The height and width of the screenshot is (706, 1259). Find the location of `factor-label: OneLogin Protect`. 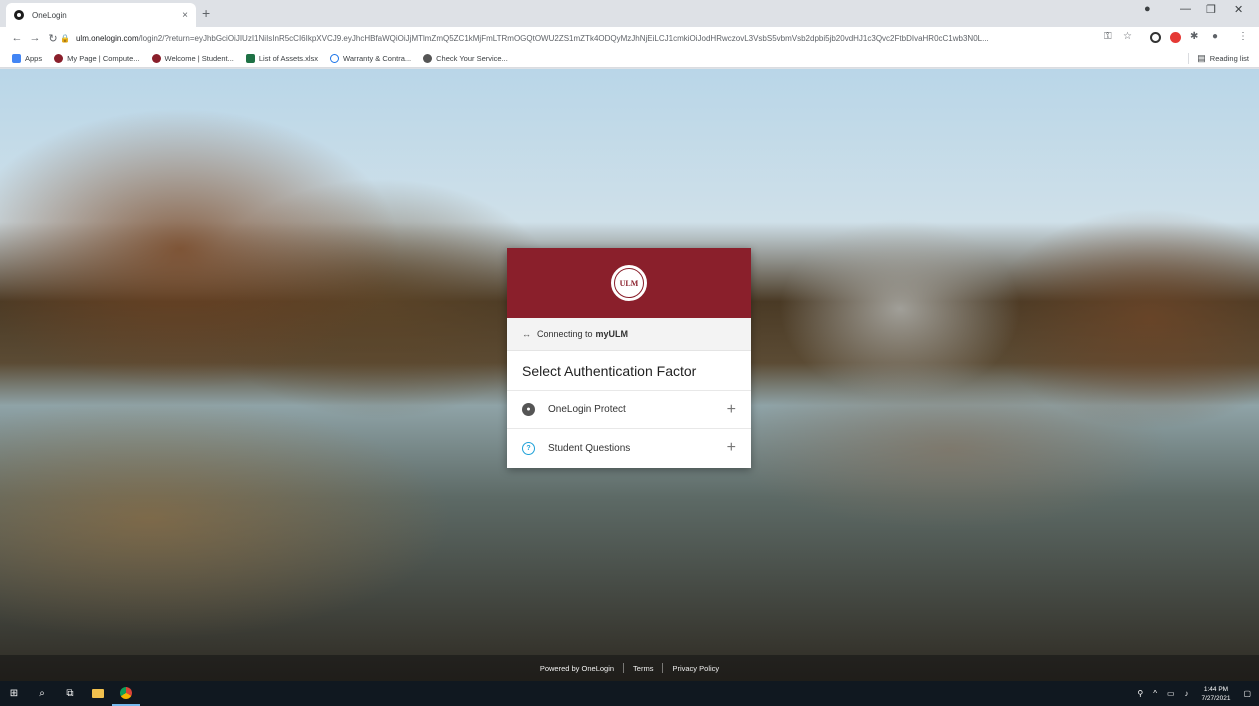

factor-label: OneLogin Protect is located at coordinates (587, 409).